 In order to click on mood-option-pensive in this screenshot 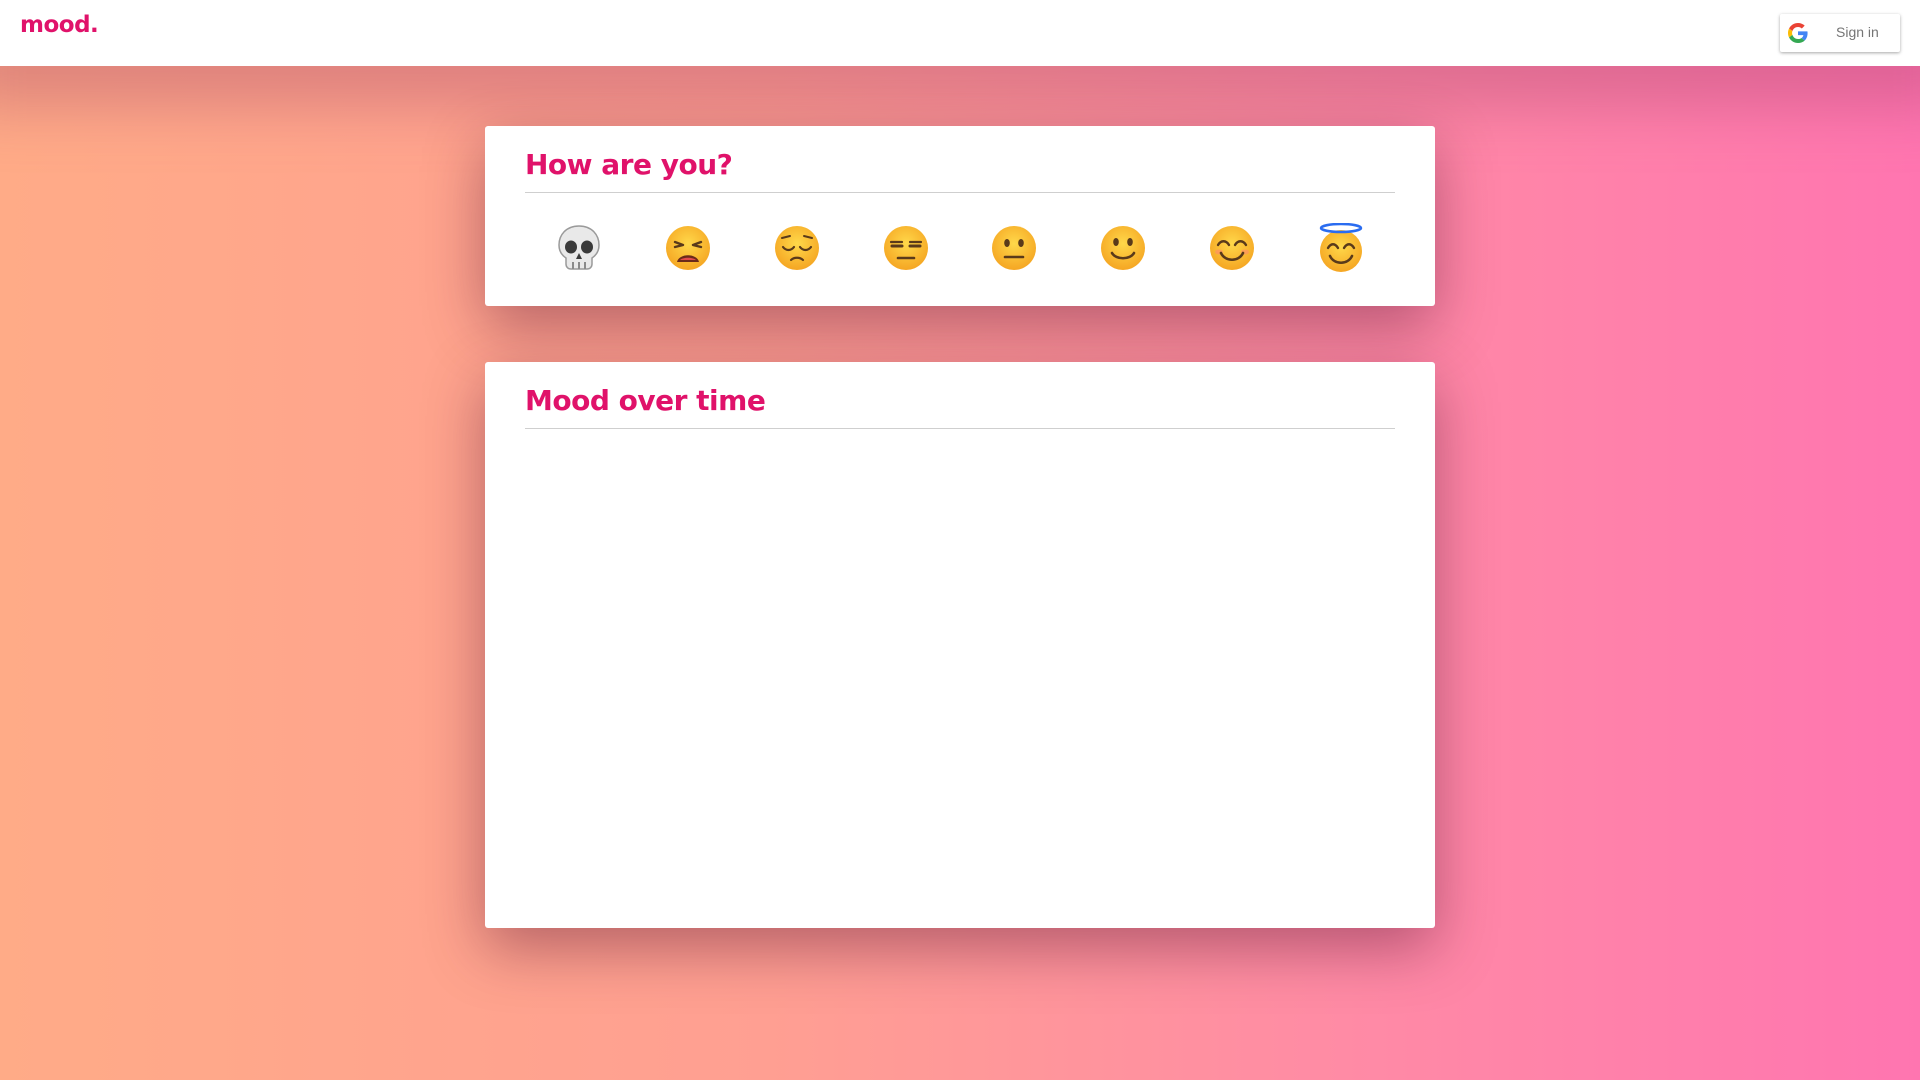, I will do `click(797, 248)`.